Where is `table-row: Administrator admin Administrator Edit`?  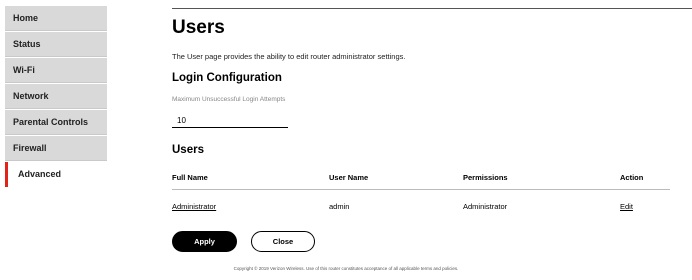 table-row: Administrator admin Administrator Edit is located at coordinates (421, 208).